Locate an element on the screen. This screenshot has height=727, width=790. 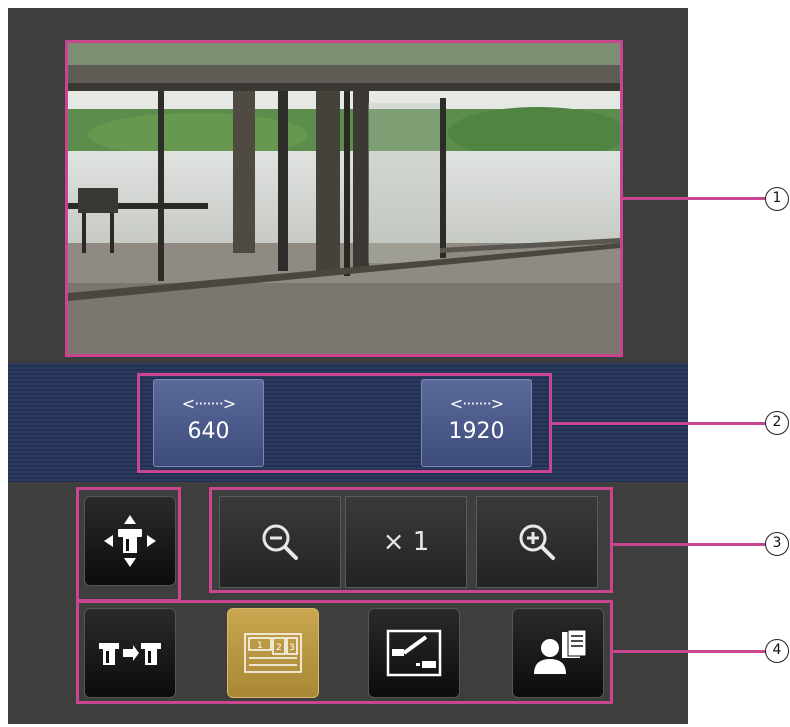
zoom-out-icon is located at coordinates (280, 542).